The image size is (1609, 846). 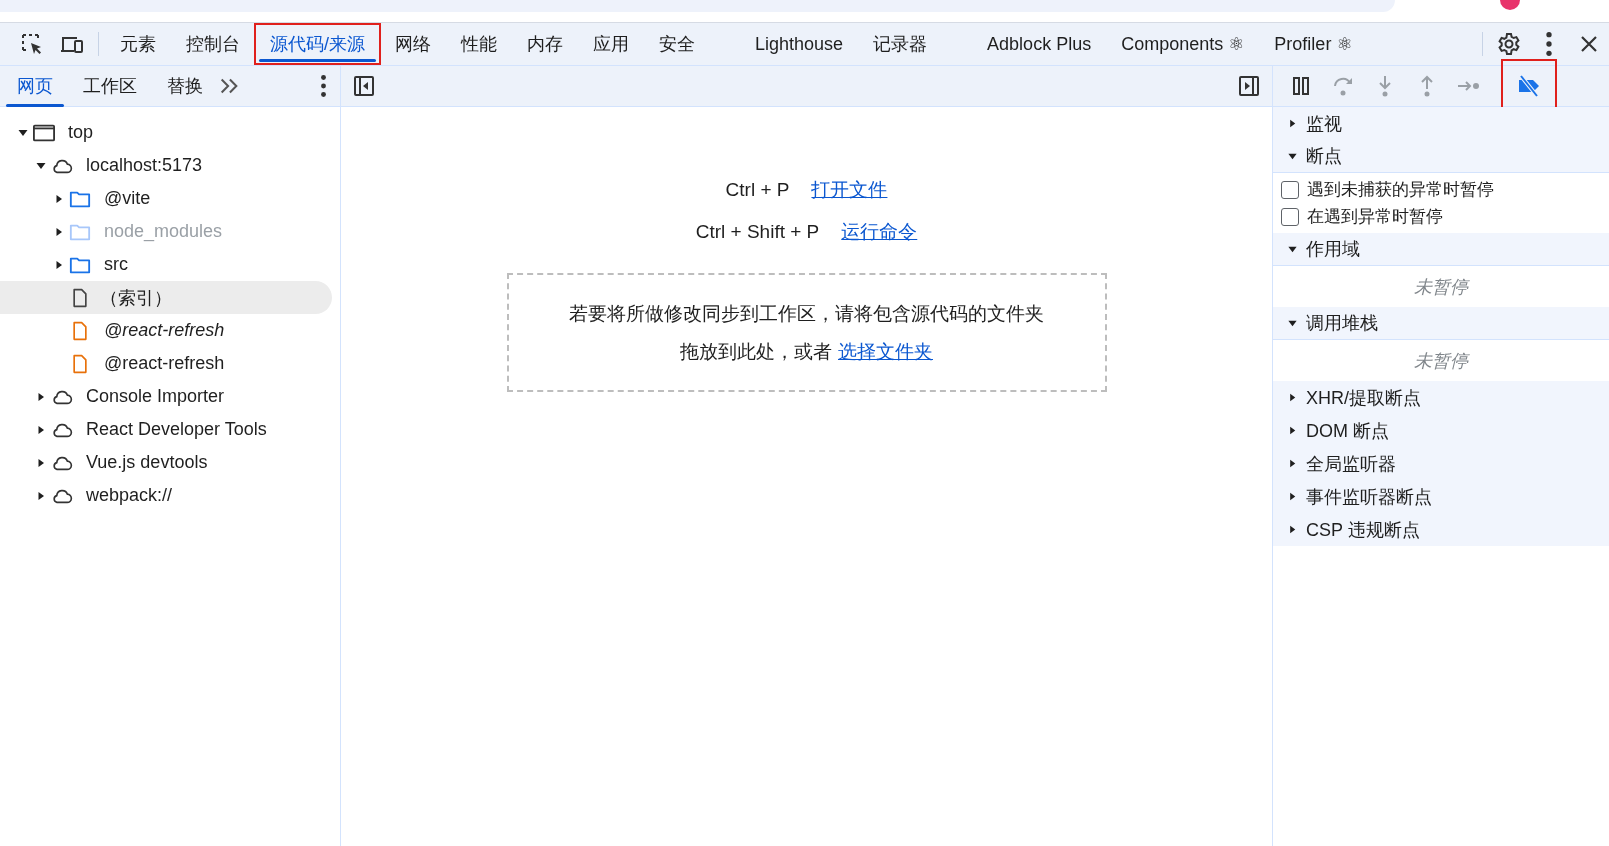 I want to click on tree-row: （索引）, so click(x=166, y=297).